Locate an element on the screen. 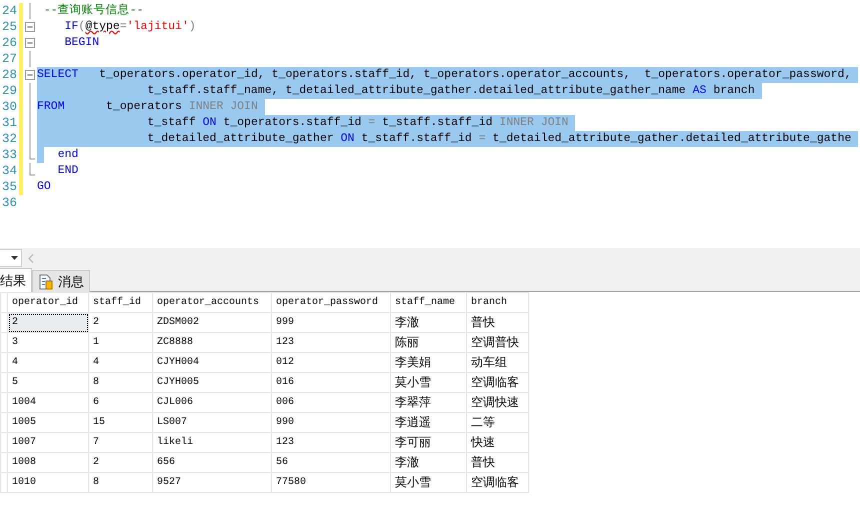  table-cell: 77580 is located at coordinates (331, 482).